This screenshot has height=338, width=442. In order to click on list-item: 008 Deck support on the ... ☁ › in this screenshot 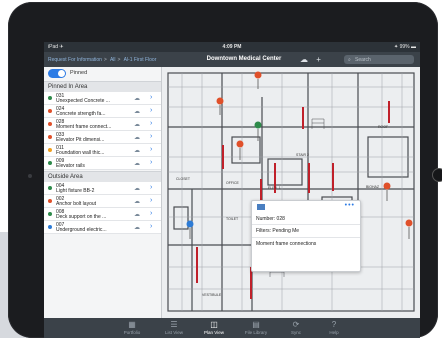, I will do `click(102, 214)`.